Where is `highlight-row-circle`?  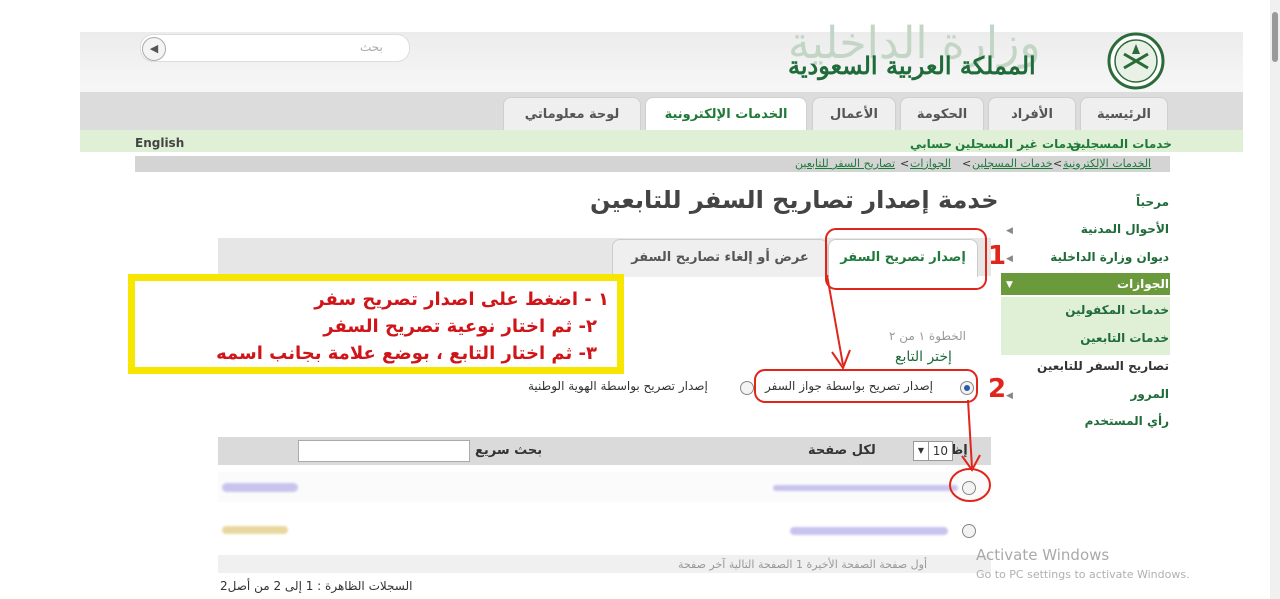
highlight-row-circle is located at coordinates (970, 485).